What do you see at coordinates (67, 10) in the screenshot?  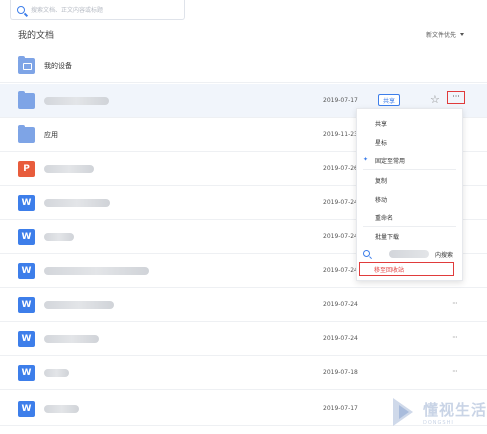 I see `search-placeholder: 搜索文档、正文内容或标题` at bounding box center [67, 10].